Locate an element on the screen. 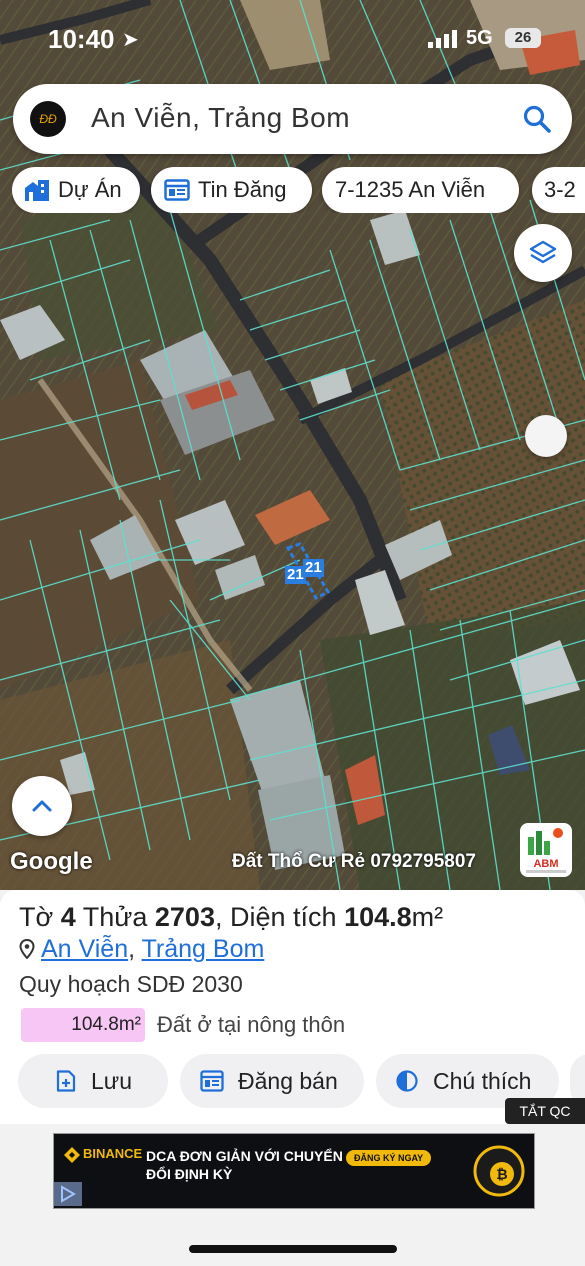  ad-cta-button: ĐĂNG KÝ NGAY is located at coordinates (389, 1158).